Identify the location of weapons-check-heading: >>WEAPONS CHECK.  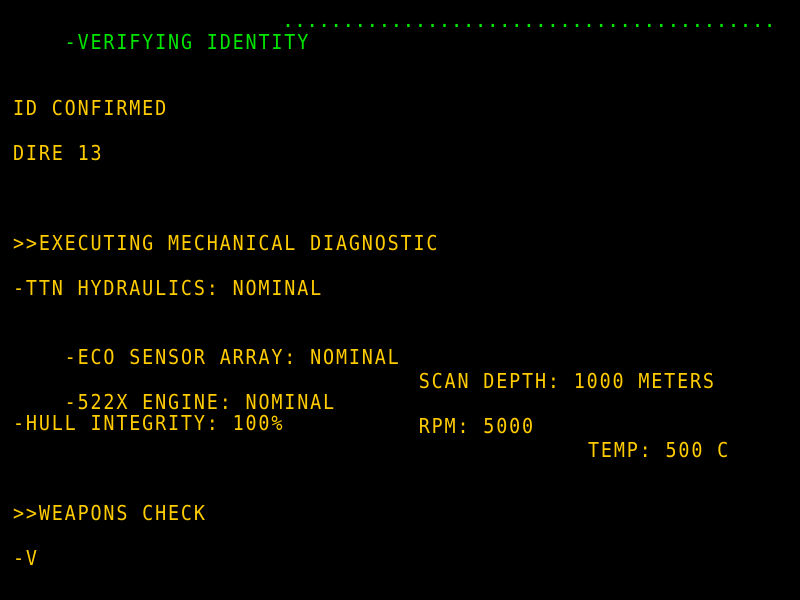
(110, 513).